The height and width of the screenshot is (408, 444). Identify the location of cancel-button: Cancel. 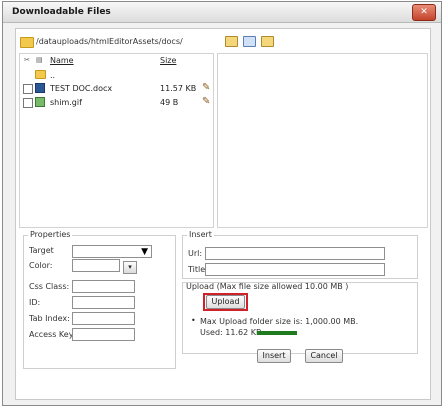
(324, 356).